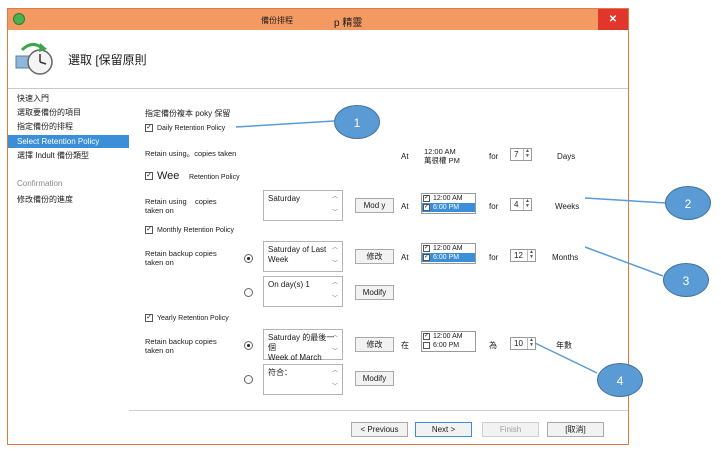 The image size is (721, 455). Describe the element at coordinates (624, 261) in the screenshot. I see `callout-3-leader` at that location.